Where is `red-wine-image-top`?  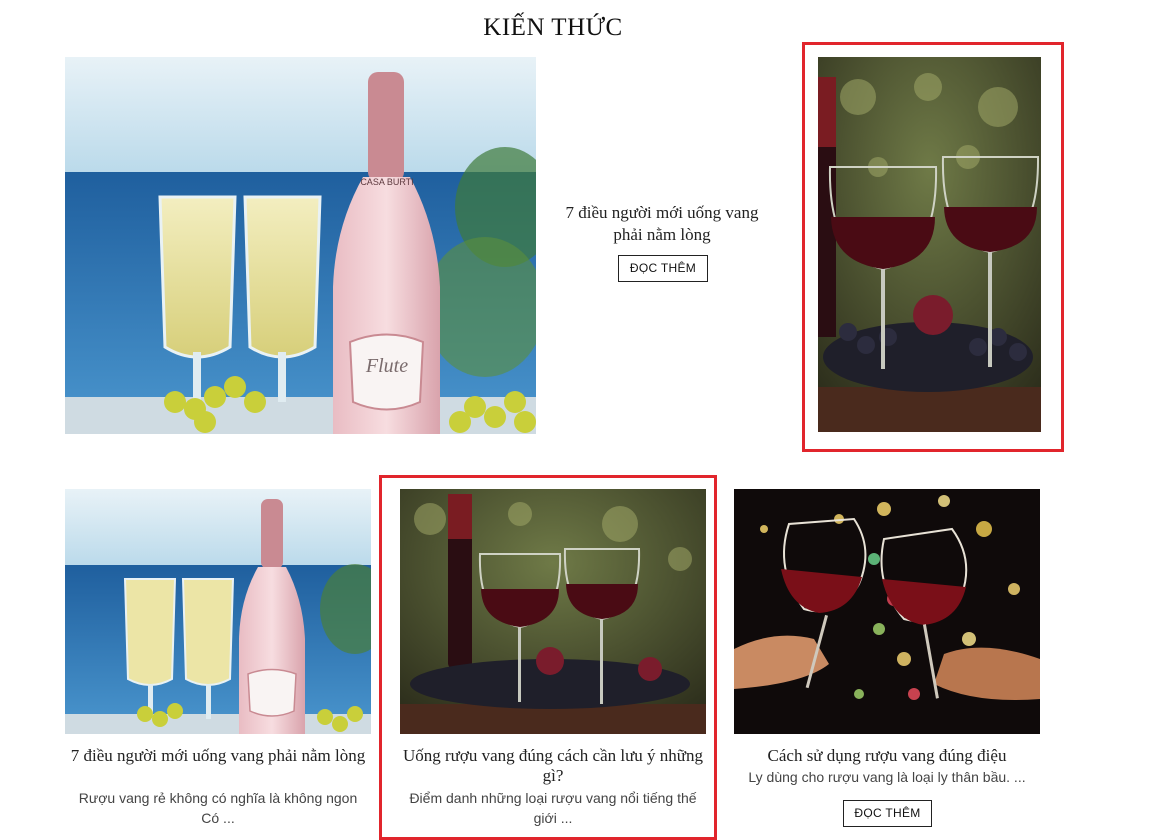
red-wine-image-top is located at coordinates (929, 244).